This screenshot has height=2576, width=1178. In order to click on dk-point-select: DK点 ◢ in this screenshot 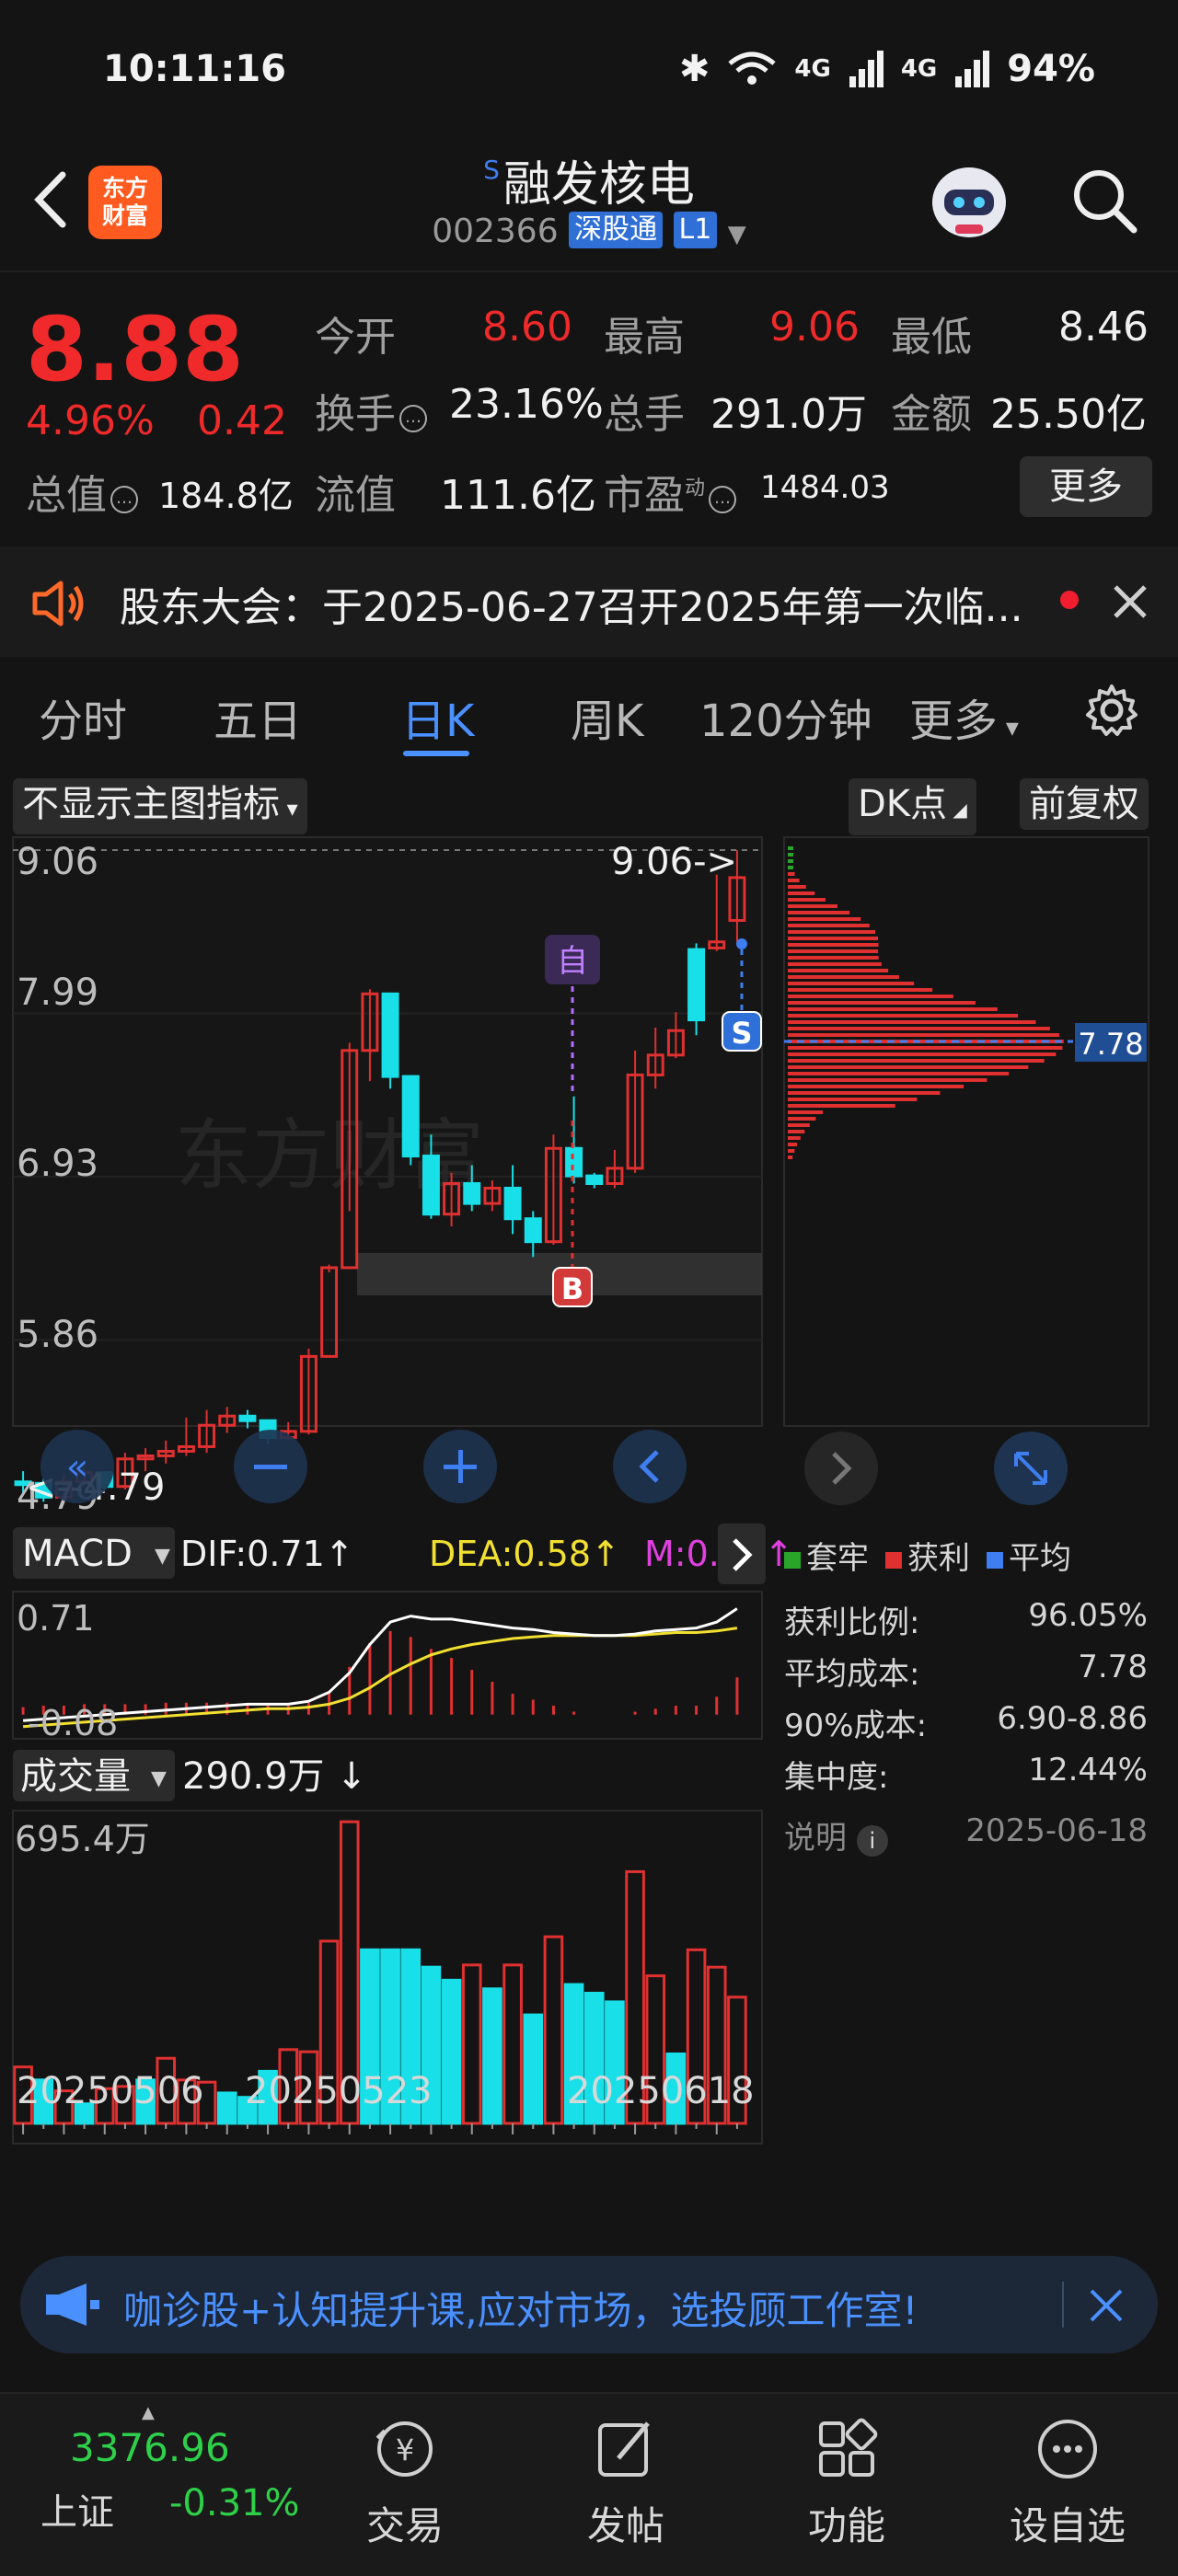, I will do `click(912, 806)`.